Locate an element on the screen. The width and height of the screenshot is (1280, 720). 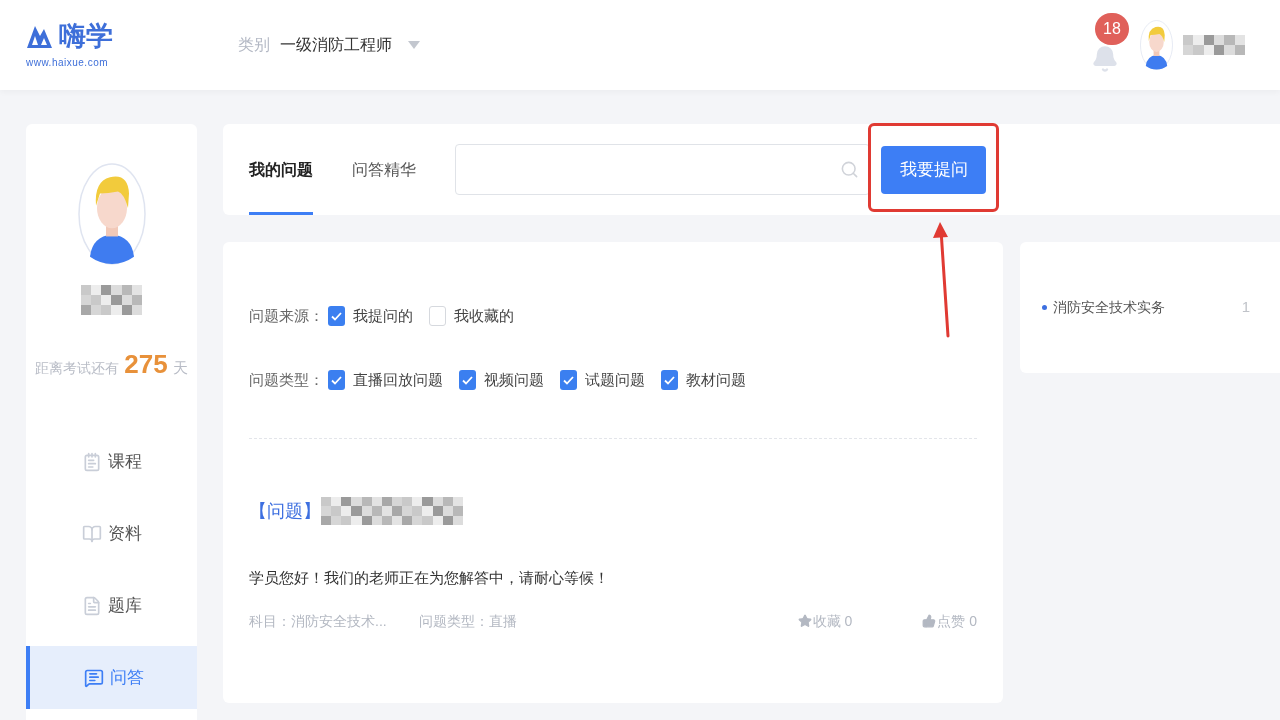
checkbox-label: 我提问的 is located at coordinates (383, 316).